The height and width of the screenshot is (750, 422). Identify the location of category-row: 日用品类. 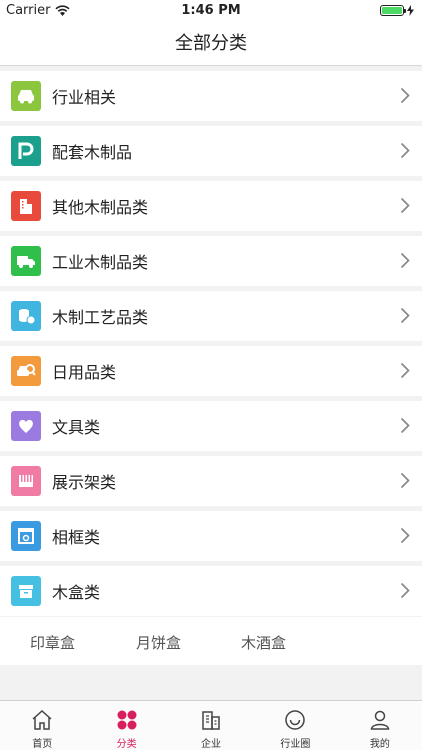
(211, 371).